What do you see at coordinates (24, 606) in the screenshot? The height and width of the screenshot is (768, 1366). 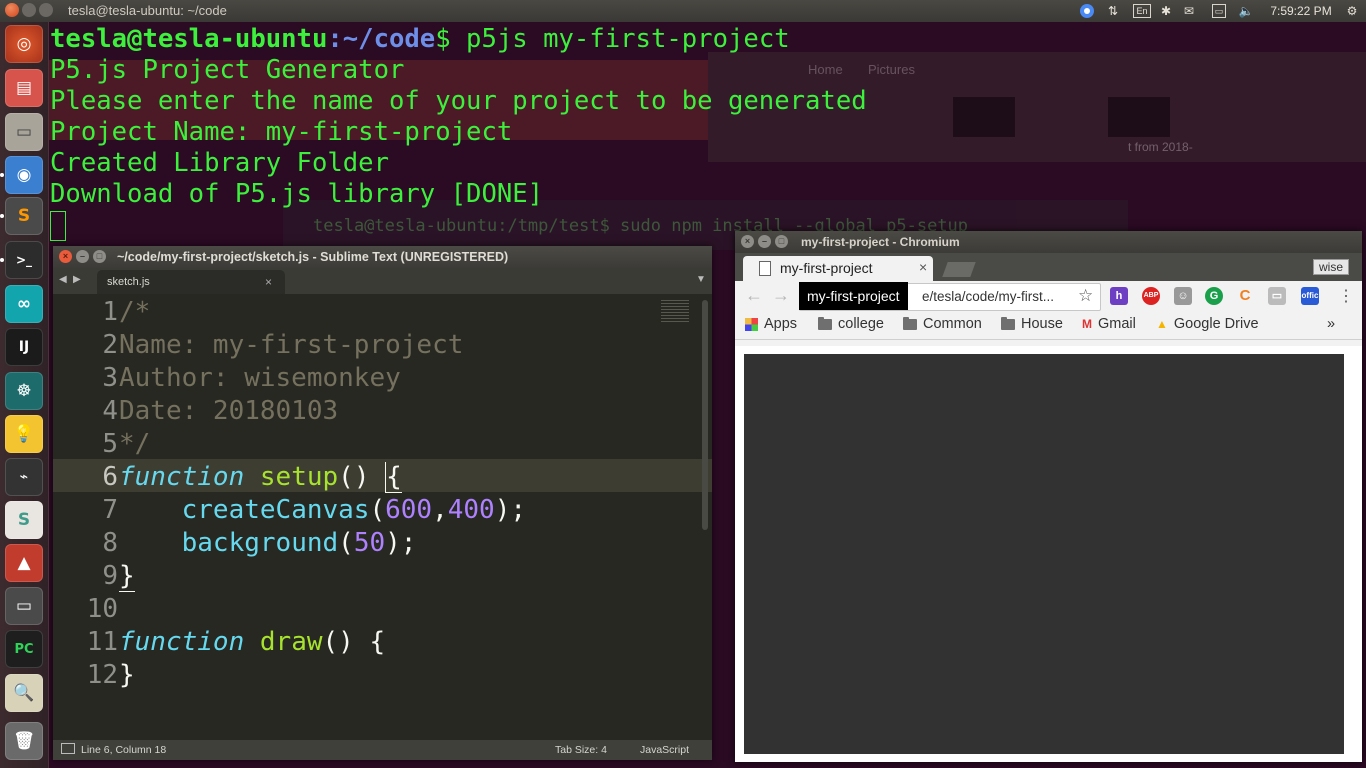 I see `usb-drive-icon: ▭` at bounding box center [24, 606].